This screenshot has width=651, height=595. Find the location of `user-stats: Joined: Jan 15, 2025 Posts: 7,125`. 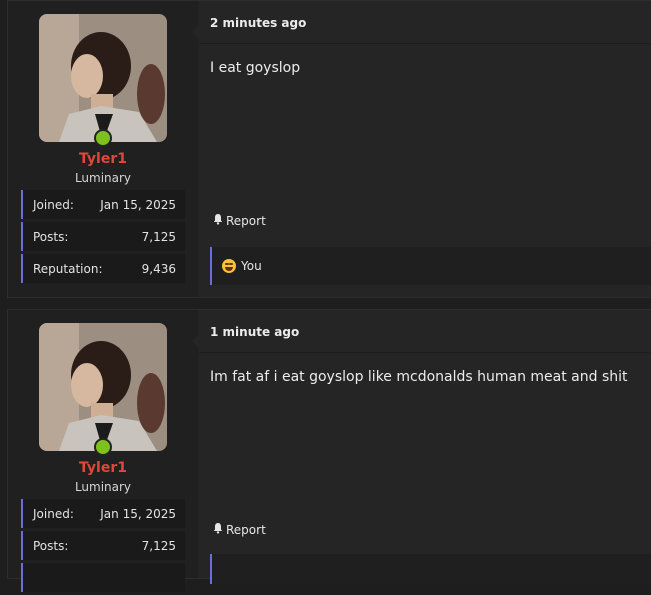

user-stats: Joined: Jan 15, 2025 Posts: 7,125 is located at coordinates (103, 547).